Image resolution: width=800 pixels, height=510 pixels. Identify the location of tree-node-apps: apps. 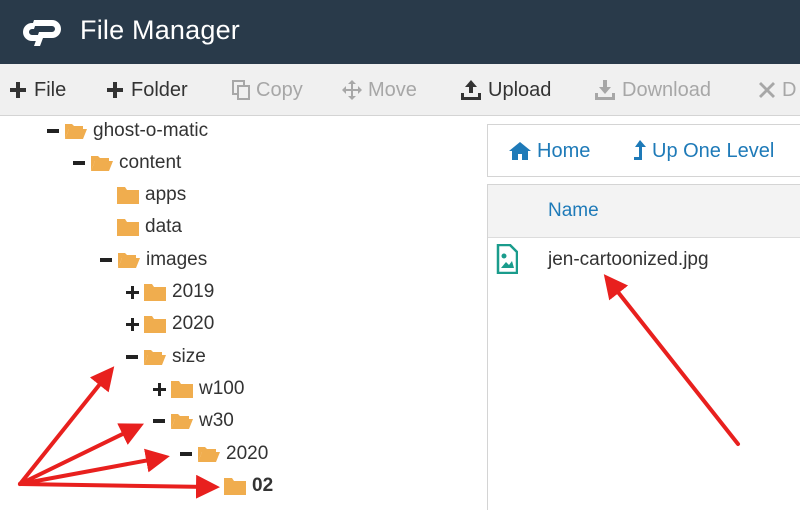
(151, 195).